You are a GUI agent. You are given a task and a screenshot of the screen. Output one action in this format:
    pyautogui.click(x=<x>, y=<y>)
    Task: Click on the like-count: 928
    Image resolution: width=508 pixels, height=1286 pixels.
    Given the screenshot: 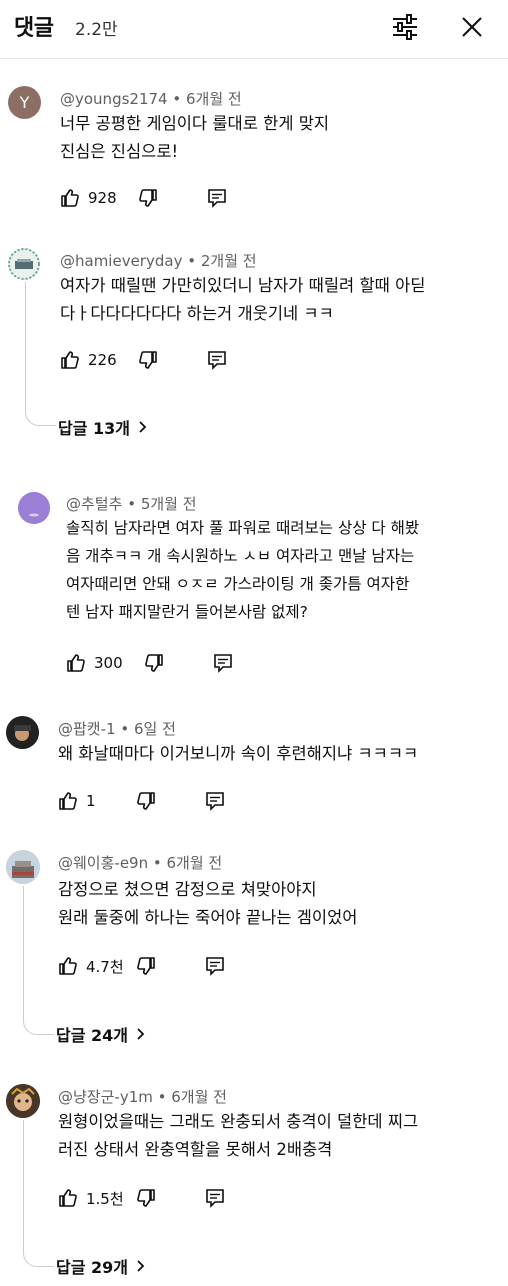 What is the action you would take?
    pyautogui.click(x=102, y=198)
    